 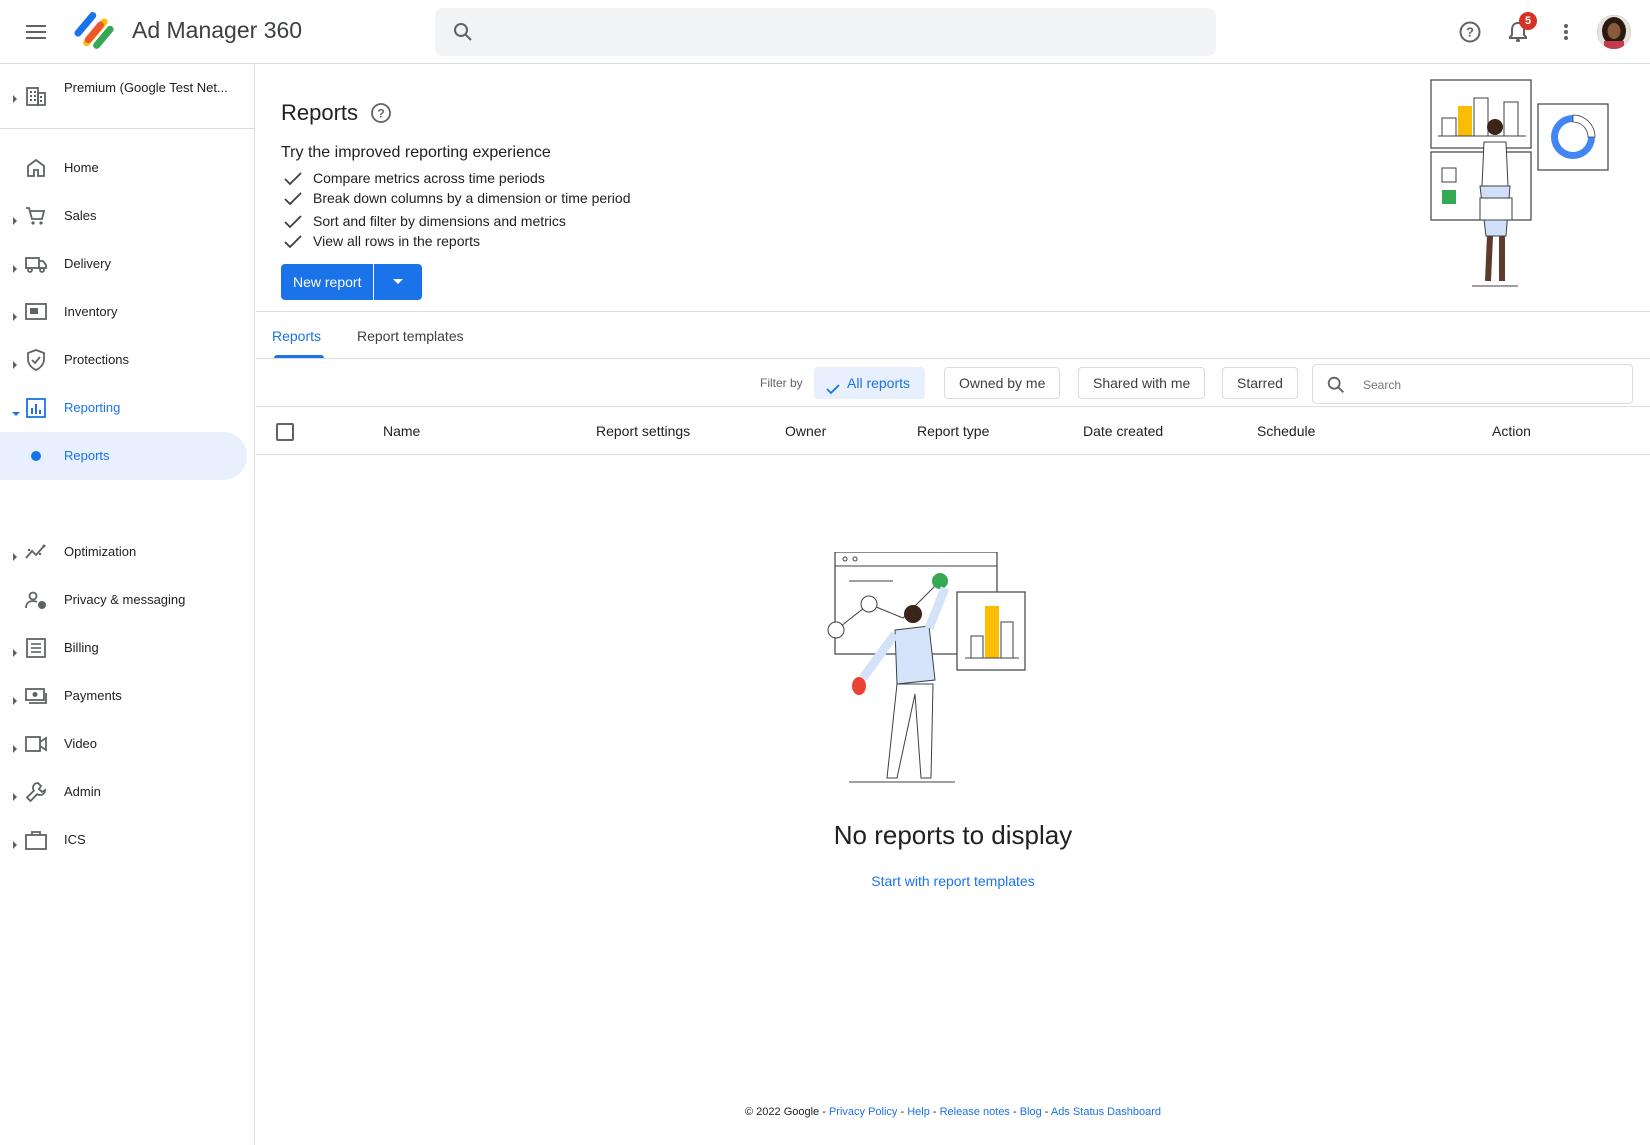 I want to click on new-report-dropdown-button, so click(x=398, y=282).